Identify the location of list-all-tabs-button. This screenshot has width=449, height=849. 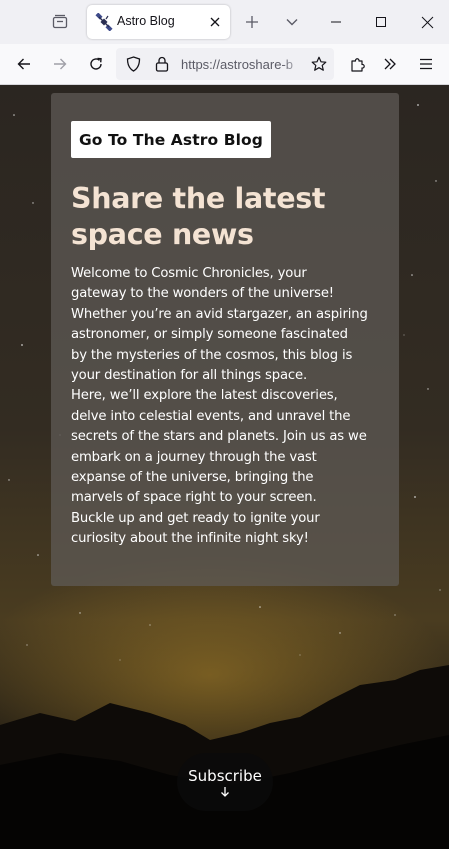
(292, 22).